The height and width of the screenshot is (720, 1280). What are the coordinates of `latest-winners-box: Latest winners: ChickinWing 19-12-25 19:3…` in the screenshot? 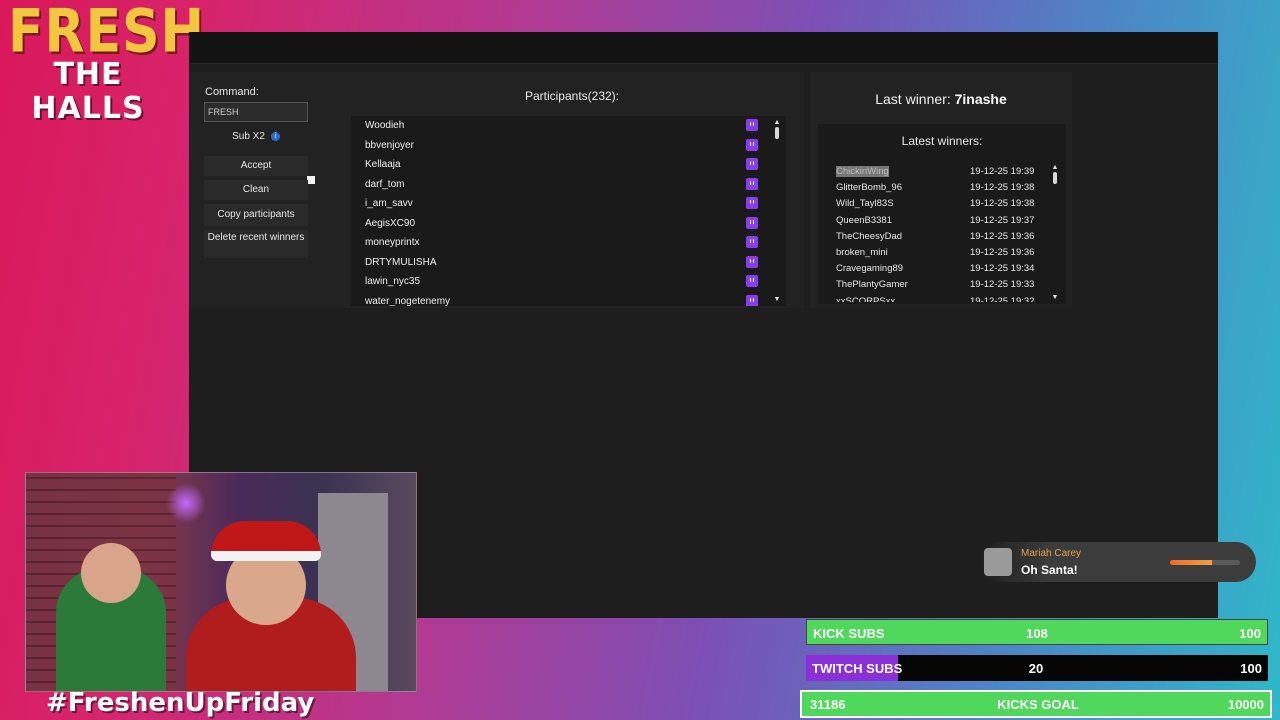 It's located at (942, 214).